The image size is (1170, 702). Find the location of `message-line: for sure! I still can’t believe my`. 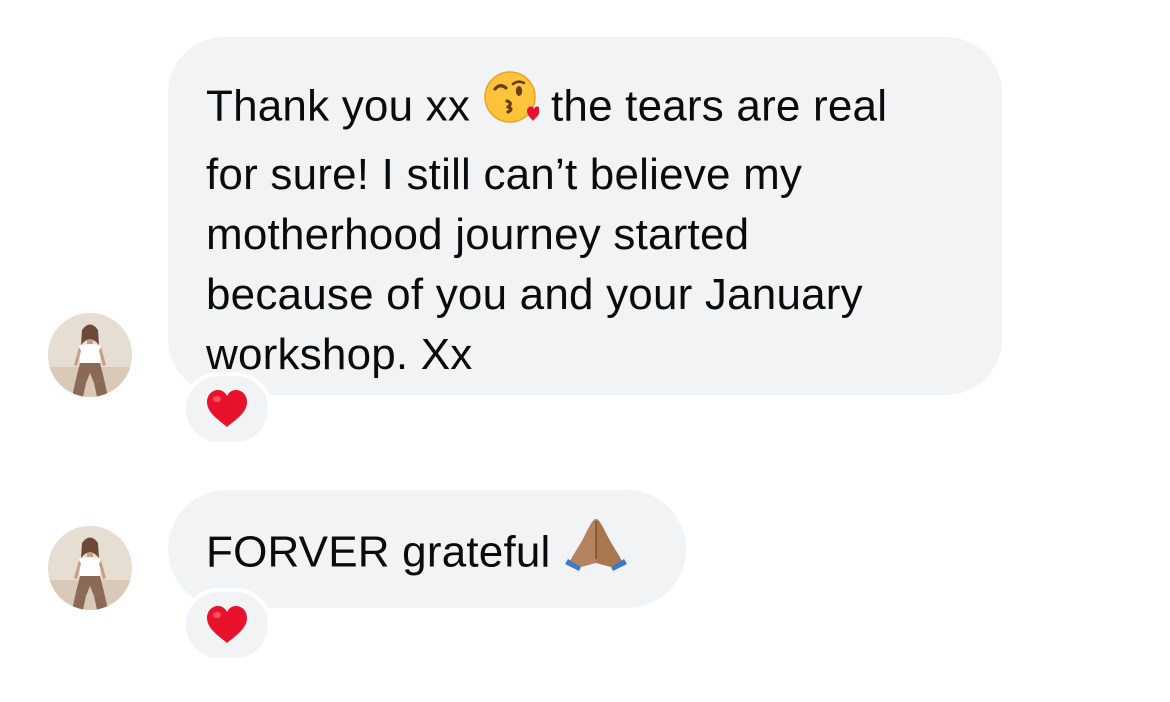

message-line: for sure! I still can’t believe my is located at coordinates (504, 174).